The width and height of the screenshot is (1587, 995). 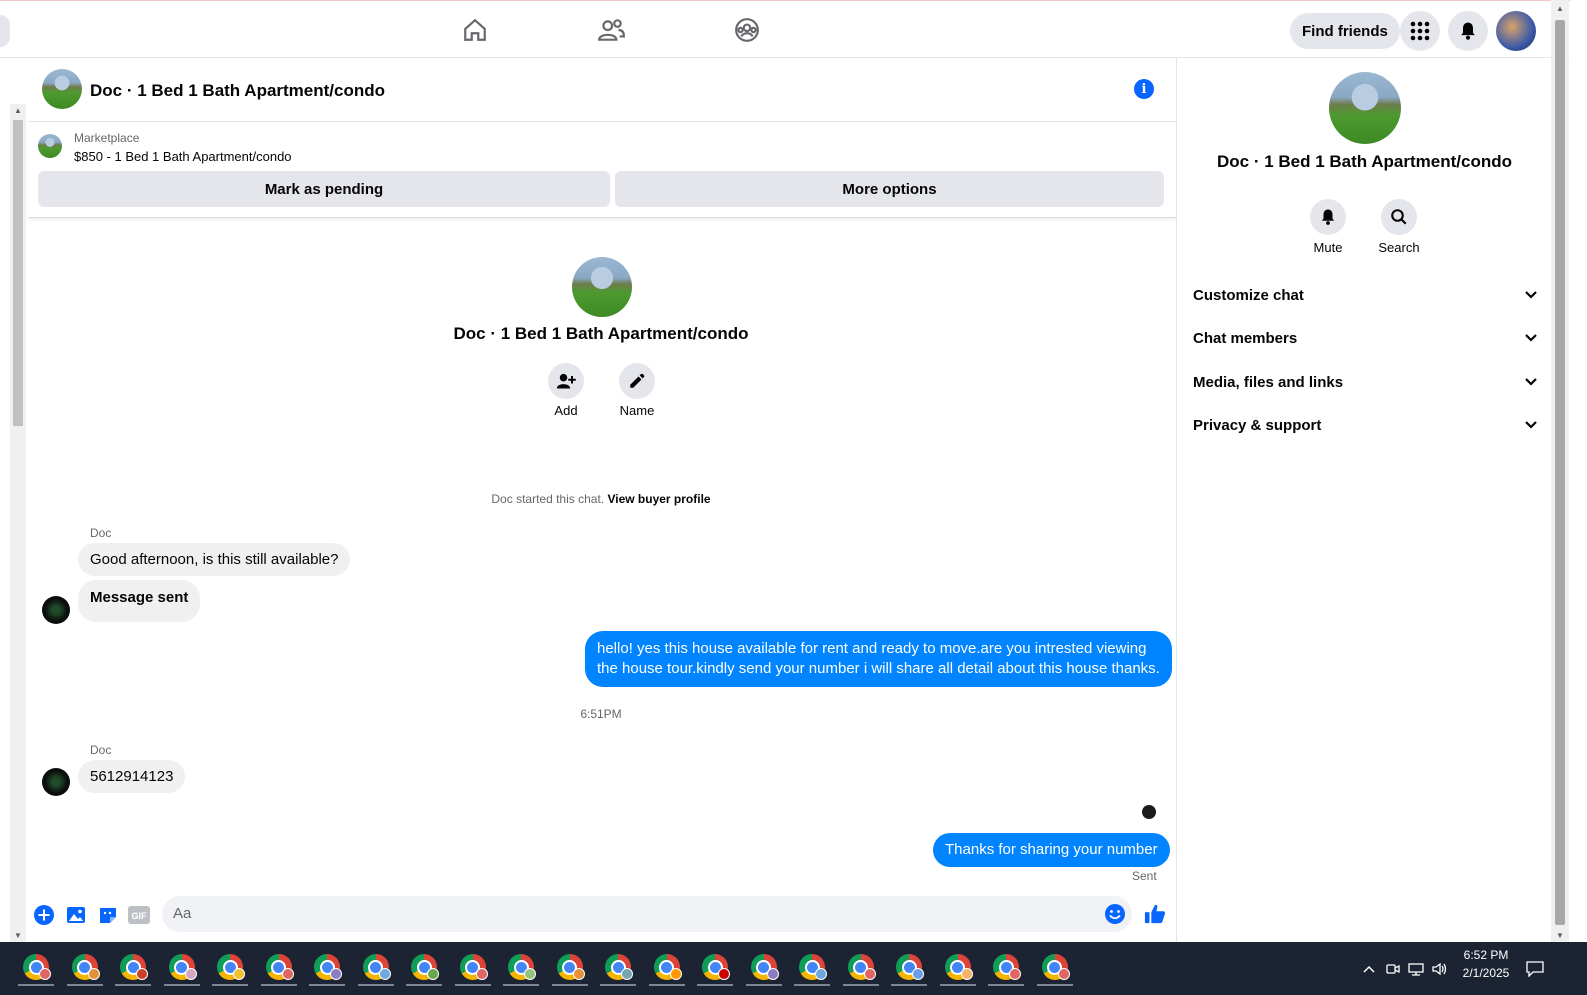 What do you see at coordinates (1440, 968) in the screenshot?
I see `volume-icon` at bounding box center [1440, 968].